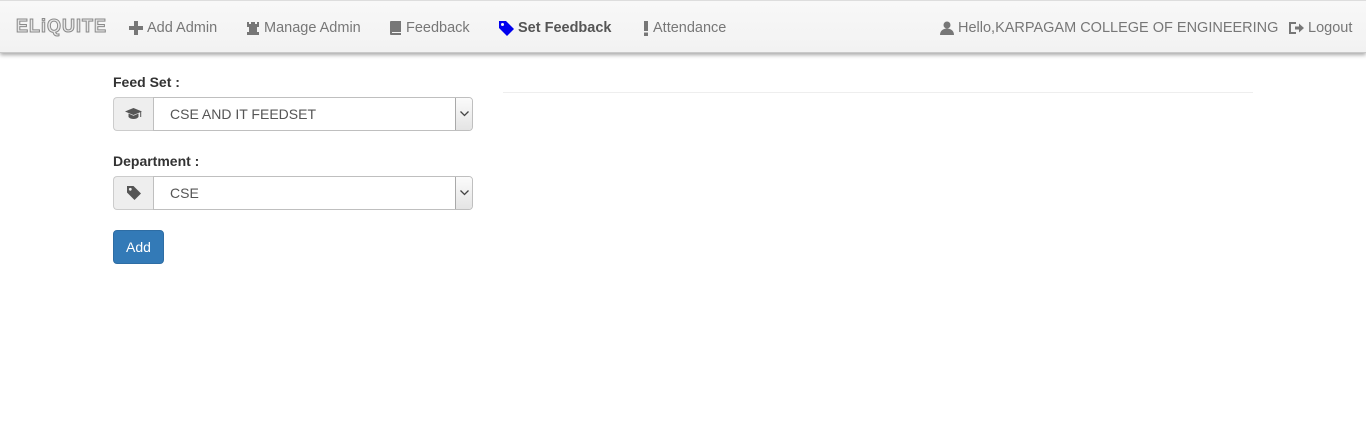 This screenshot has width=1366, height=440. I want to click on feedset-select: CSE AND IT FEEDSET, so click(313, 114).